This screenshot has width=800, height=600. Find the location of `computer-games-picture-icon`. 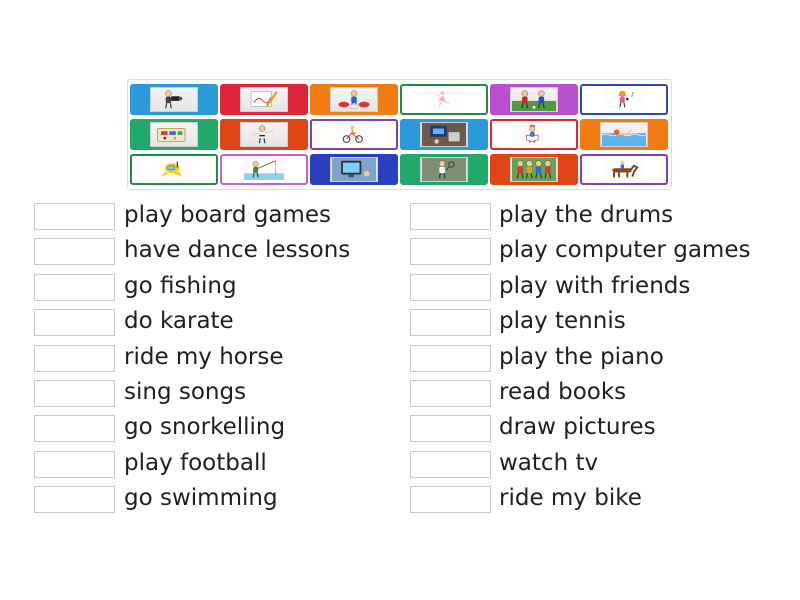

computer-games-picture-icon is located at coordinates (444, 134).